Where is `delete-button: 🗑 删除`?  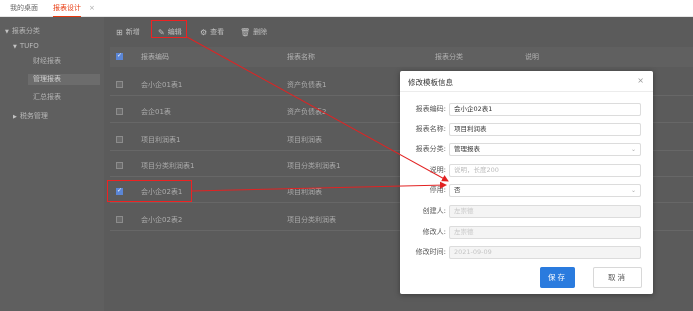 delete-button: 🗑 删除 is located at coordinates (253, 32).